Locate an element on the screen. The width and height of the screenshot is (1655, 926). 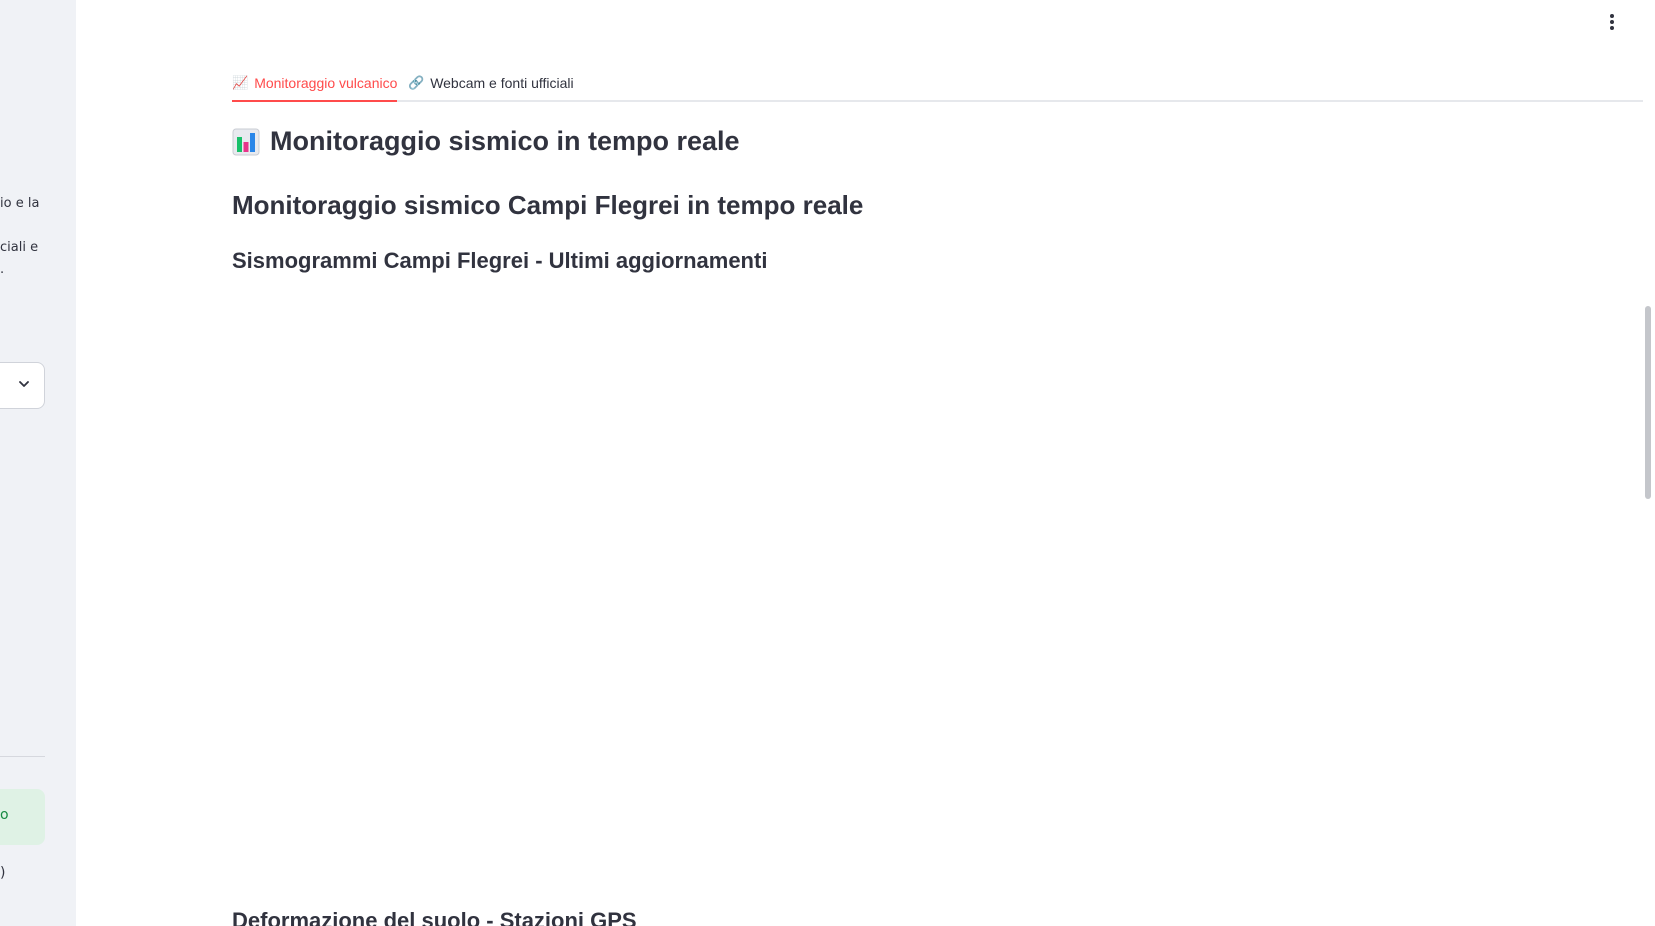
tab-monitoraggio-vulcanico: 📈 Monitoraggio vulcanico is located at coordinates (315, 84).